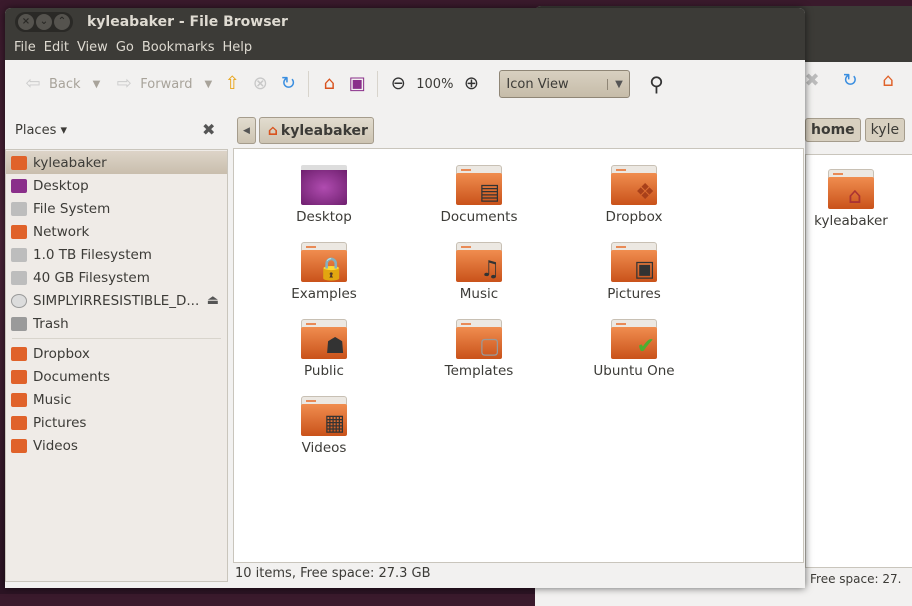  I want to click on stop-icon: ⊗, so click(260, 84).